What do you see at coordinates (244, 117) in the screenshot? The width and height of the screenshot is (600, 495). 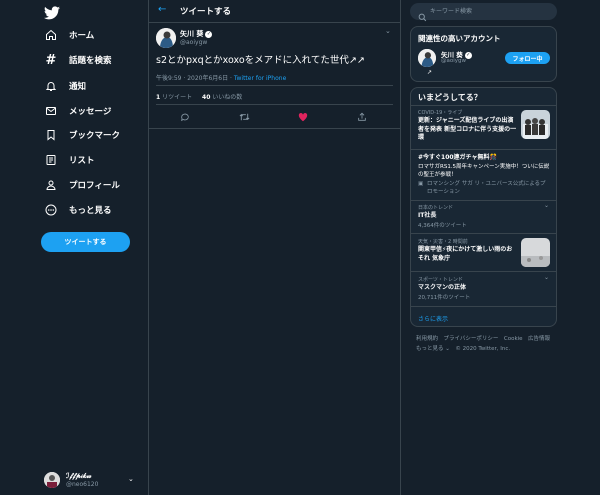 I see `retweet-icon` at bounding box center [244, 117].